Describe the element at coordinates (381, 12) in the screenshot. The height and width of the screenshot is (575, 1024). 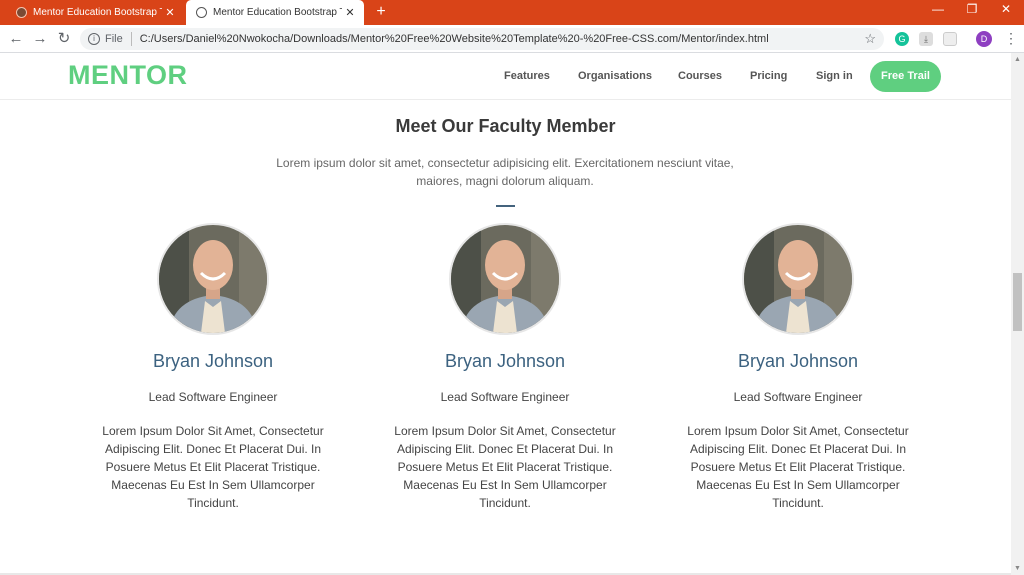
I see `new-tab-icon: +` at that location.